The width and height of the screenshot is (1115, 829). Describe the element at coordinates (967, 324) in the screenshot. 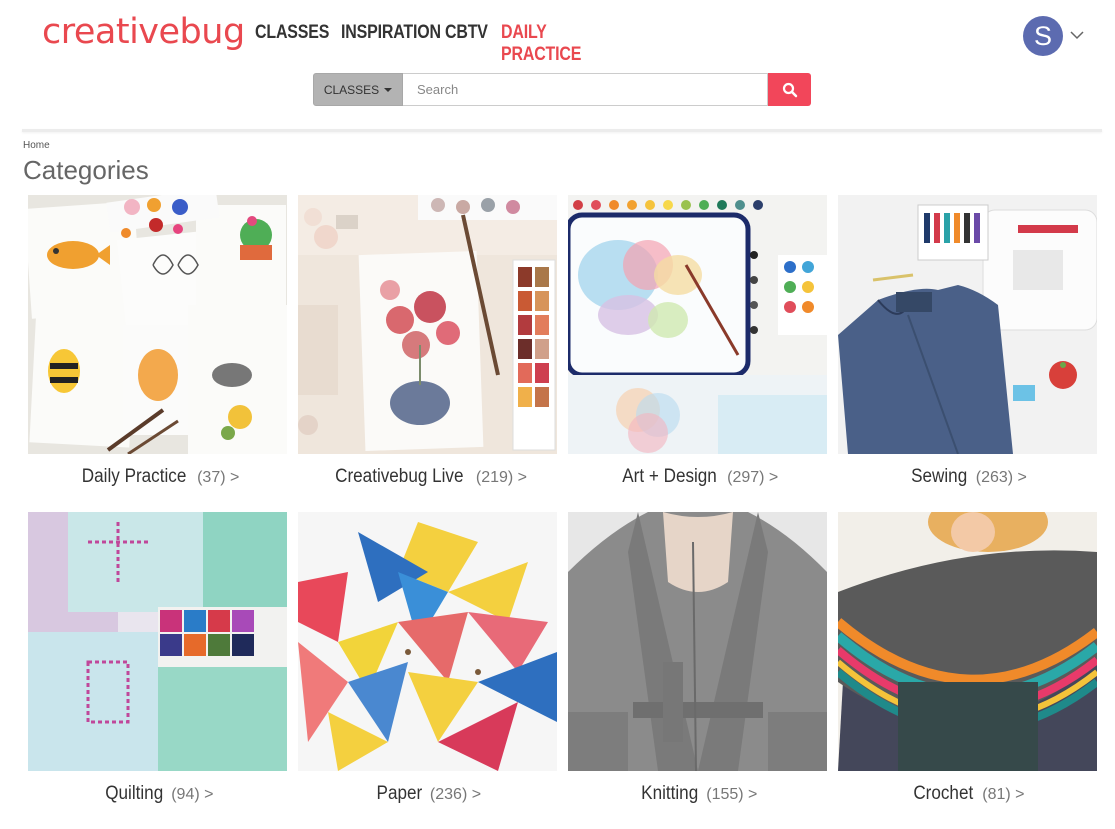

I see `category-image-sewing` at that location.